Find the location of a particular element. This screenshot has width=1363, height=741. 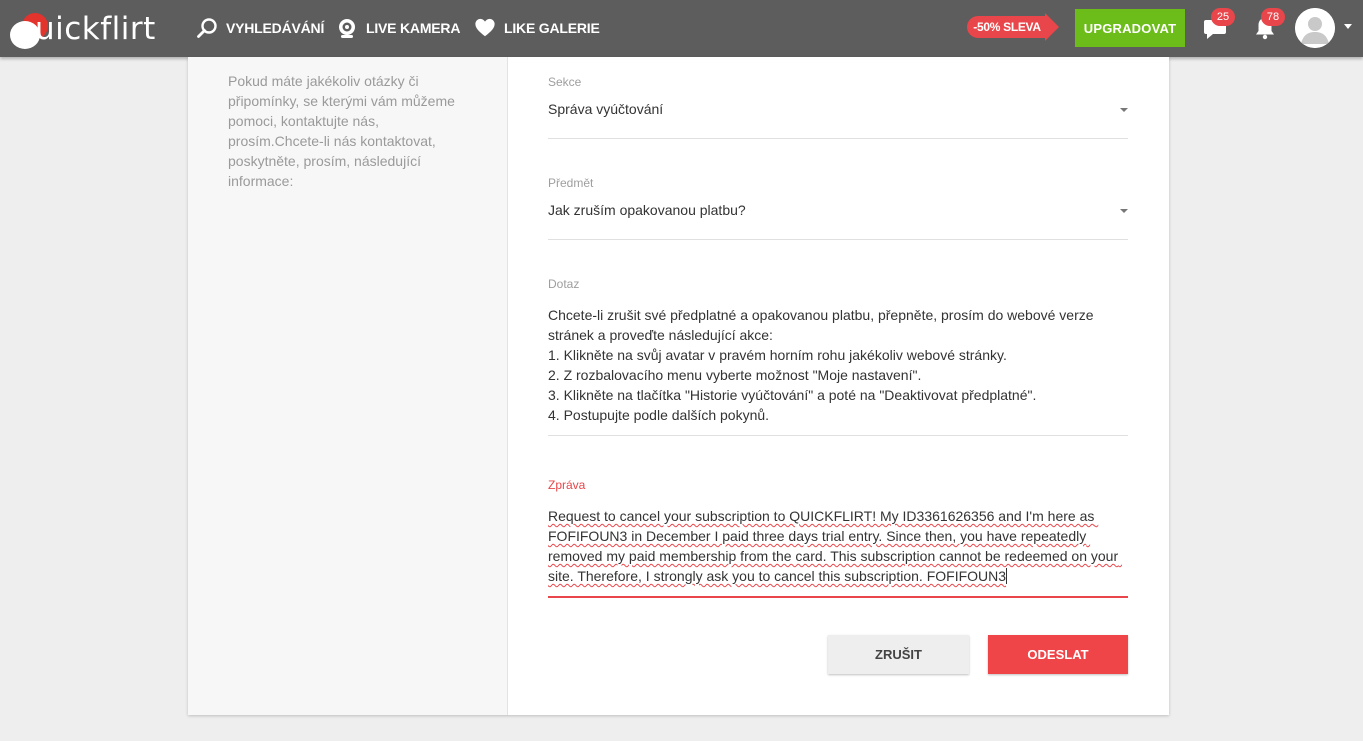

nav-search: VYHLEDÁVÁNÍ is located at coordinates (260, 28).